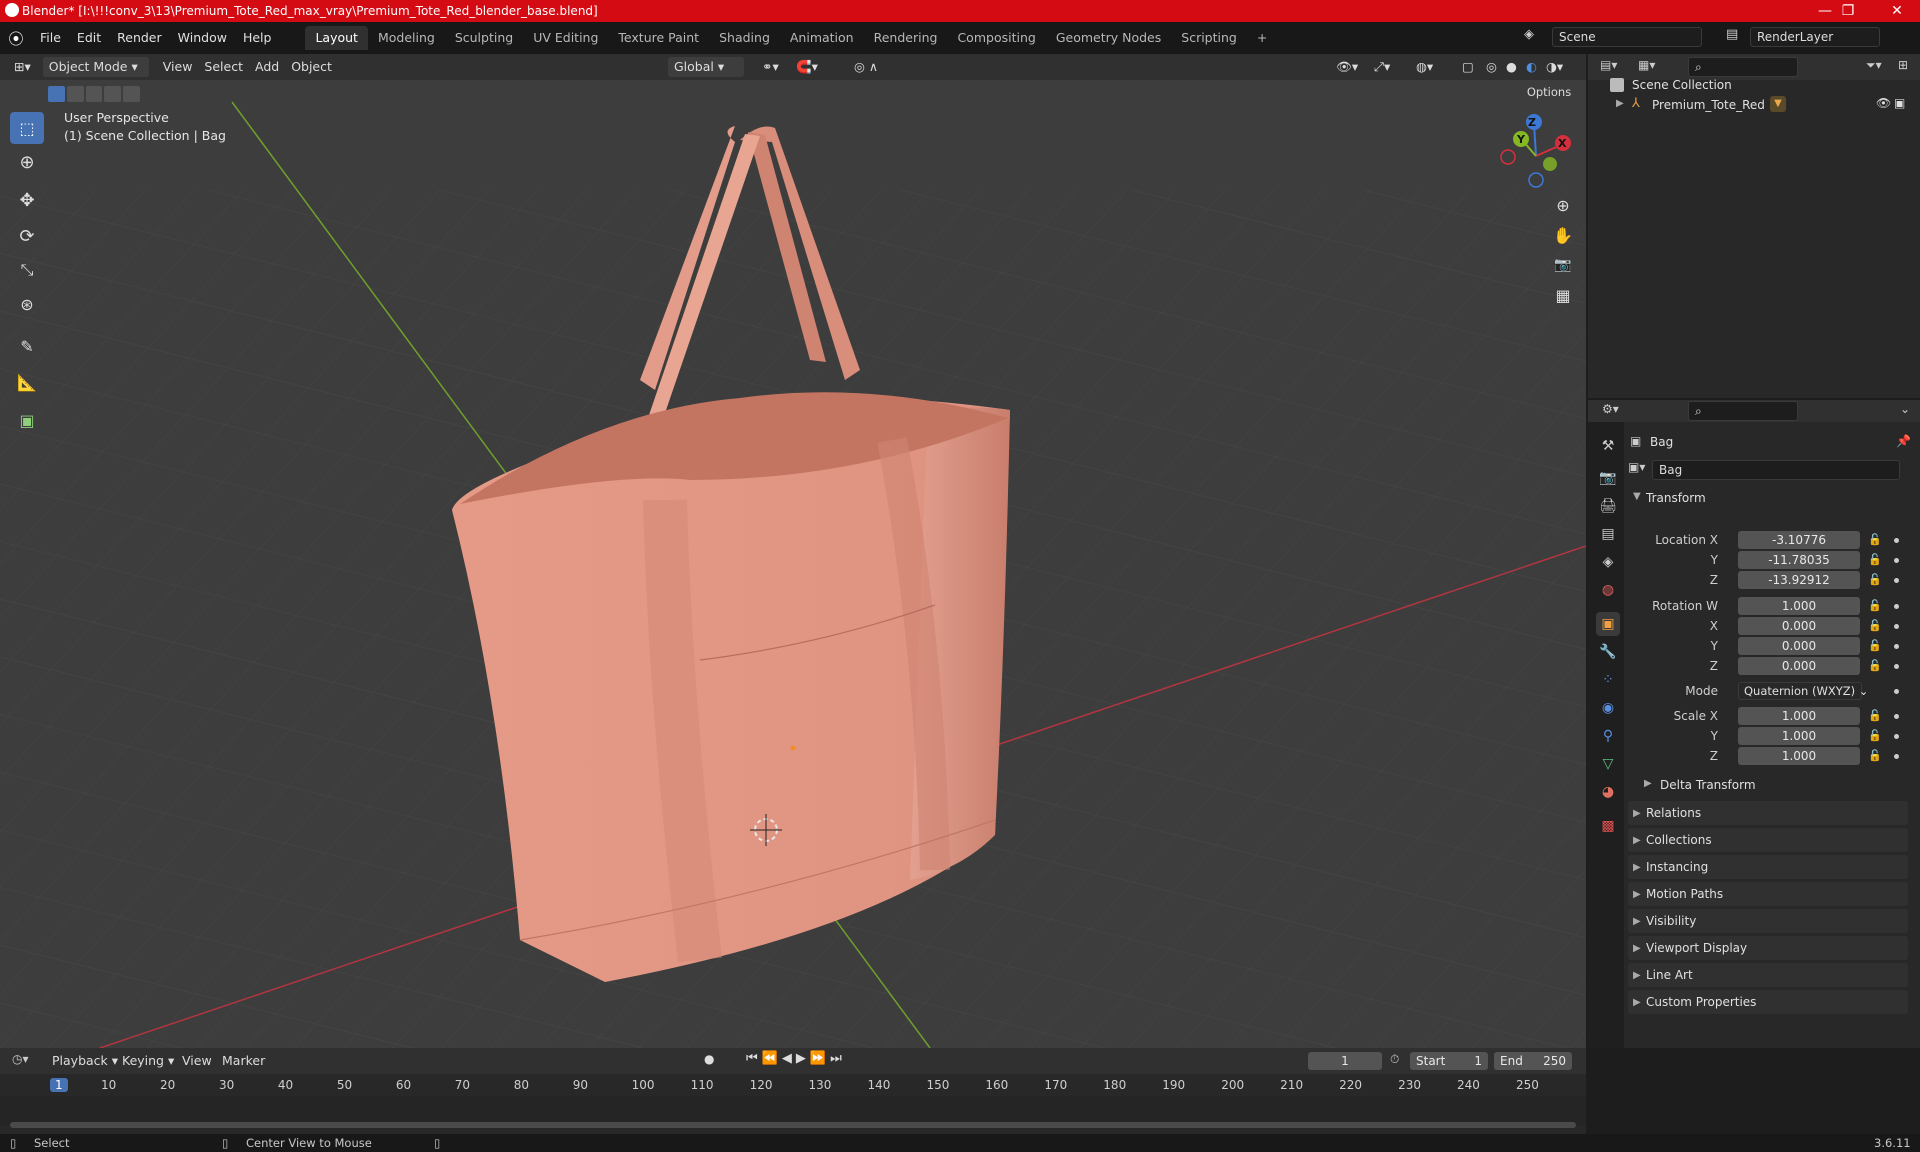 Image resolution: width=1920 pixels, height=1152 pixels. I want to click on texture-tab-icon: ▩, so click(1608, 826).